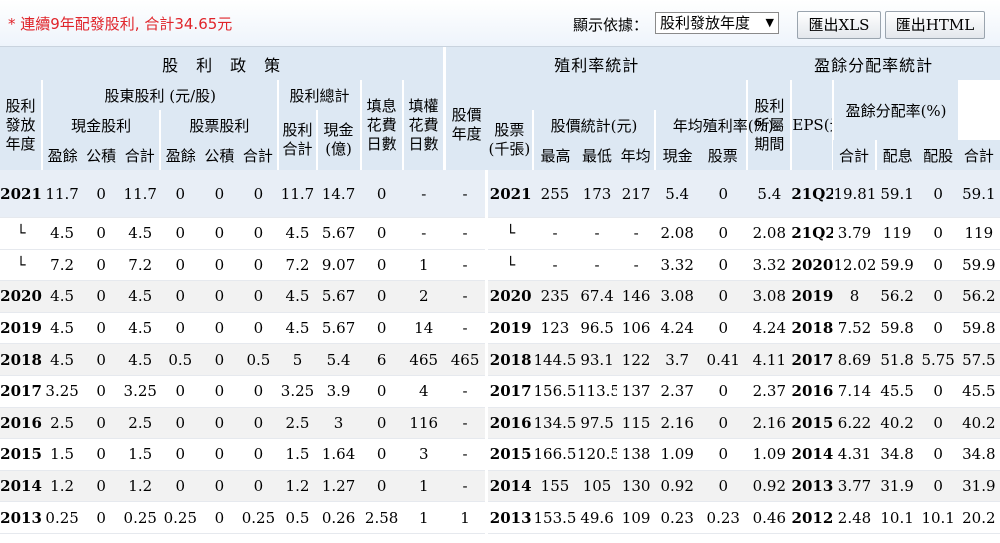 The width and height of the screenshot is (1000, 543). Describe the element at coordinates (611, 25) in the screenshot. I see `sort-by-label: 顯示依據：` at that location.